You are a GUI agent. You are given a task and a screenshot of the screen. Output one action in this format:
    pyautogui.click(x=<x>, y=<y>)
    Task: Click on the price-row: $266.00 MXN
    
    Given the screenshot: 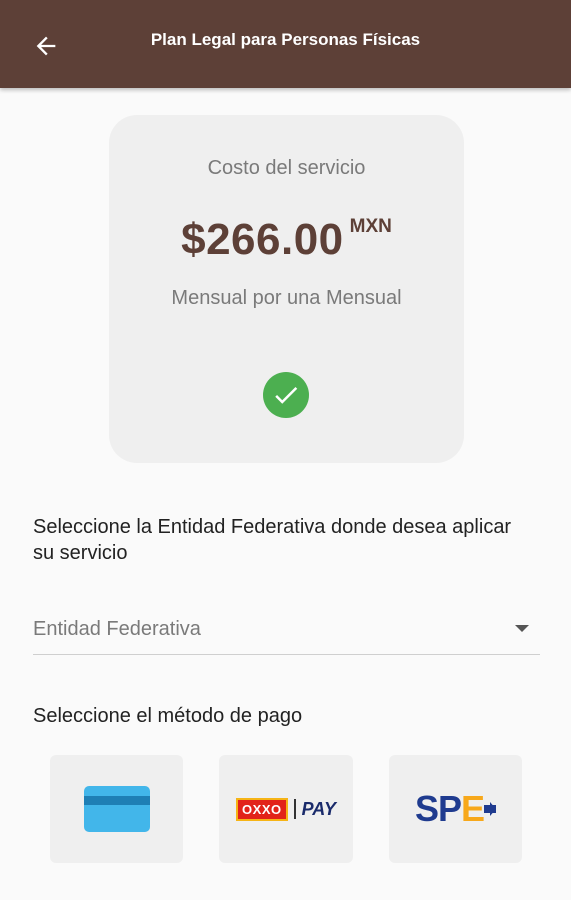 What is the action you would take?
    pyautogui.click(x=286, y=240)
    